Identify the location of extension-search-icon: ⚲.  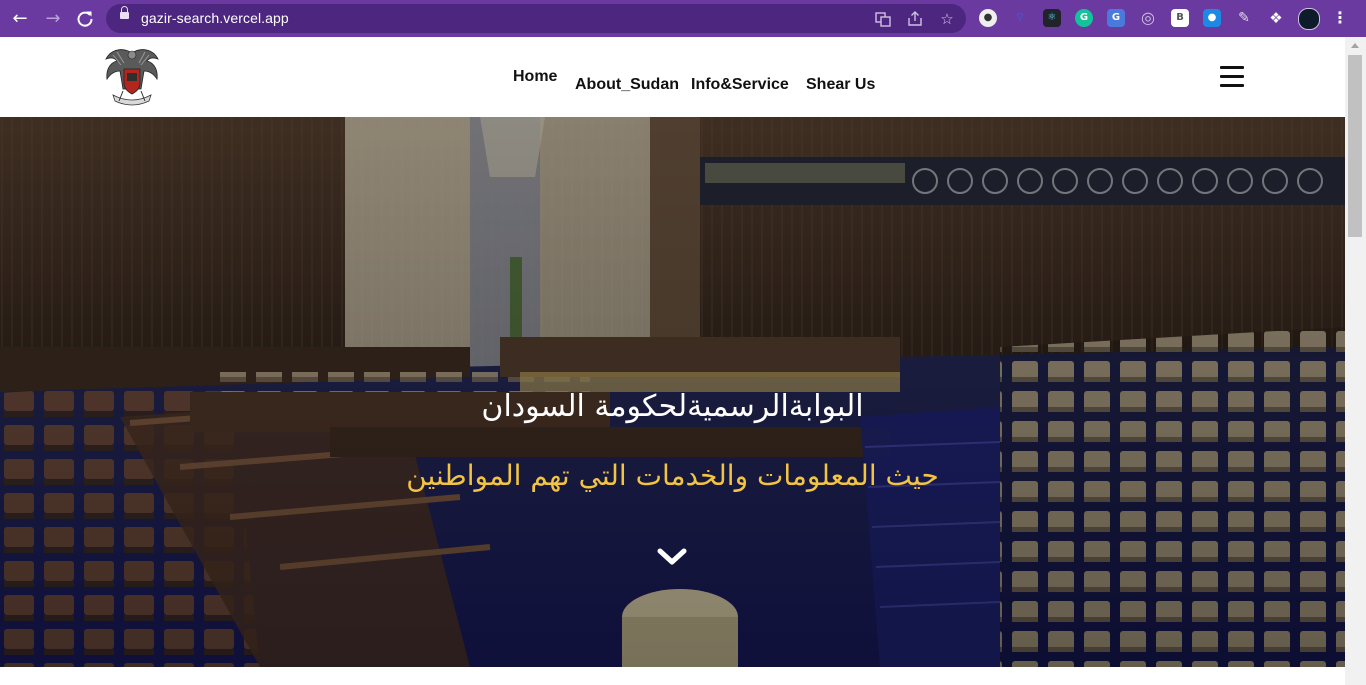
(1020, 18).